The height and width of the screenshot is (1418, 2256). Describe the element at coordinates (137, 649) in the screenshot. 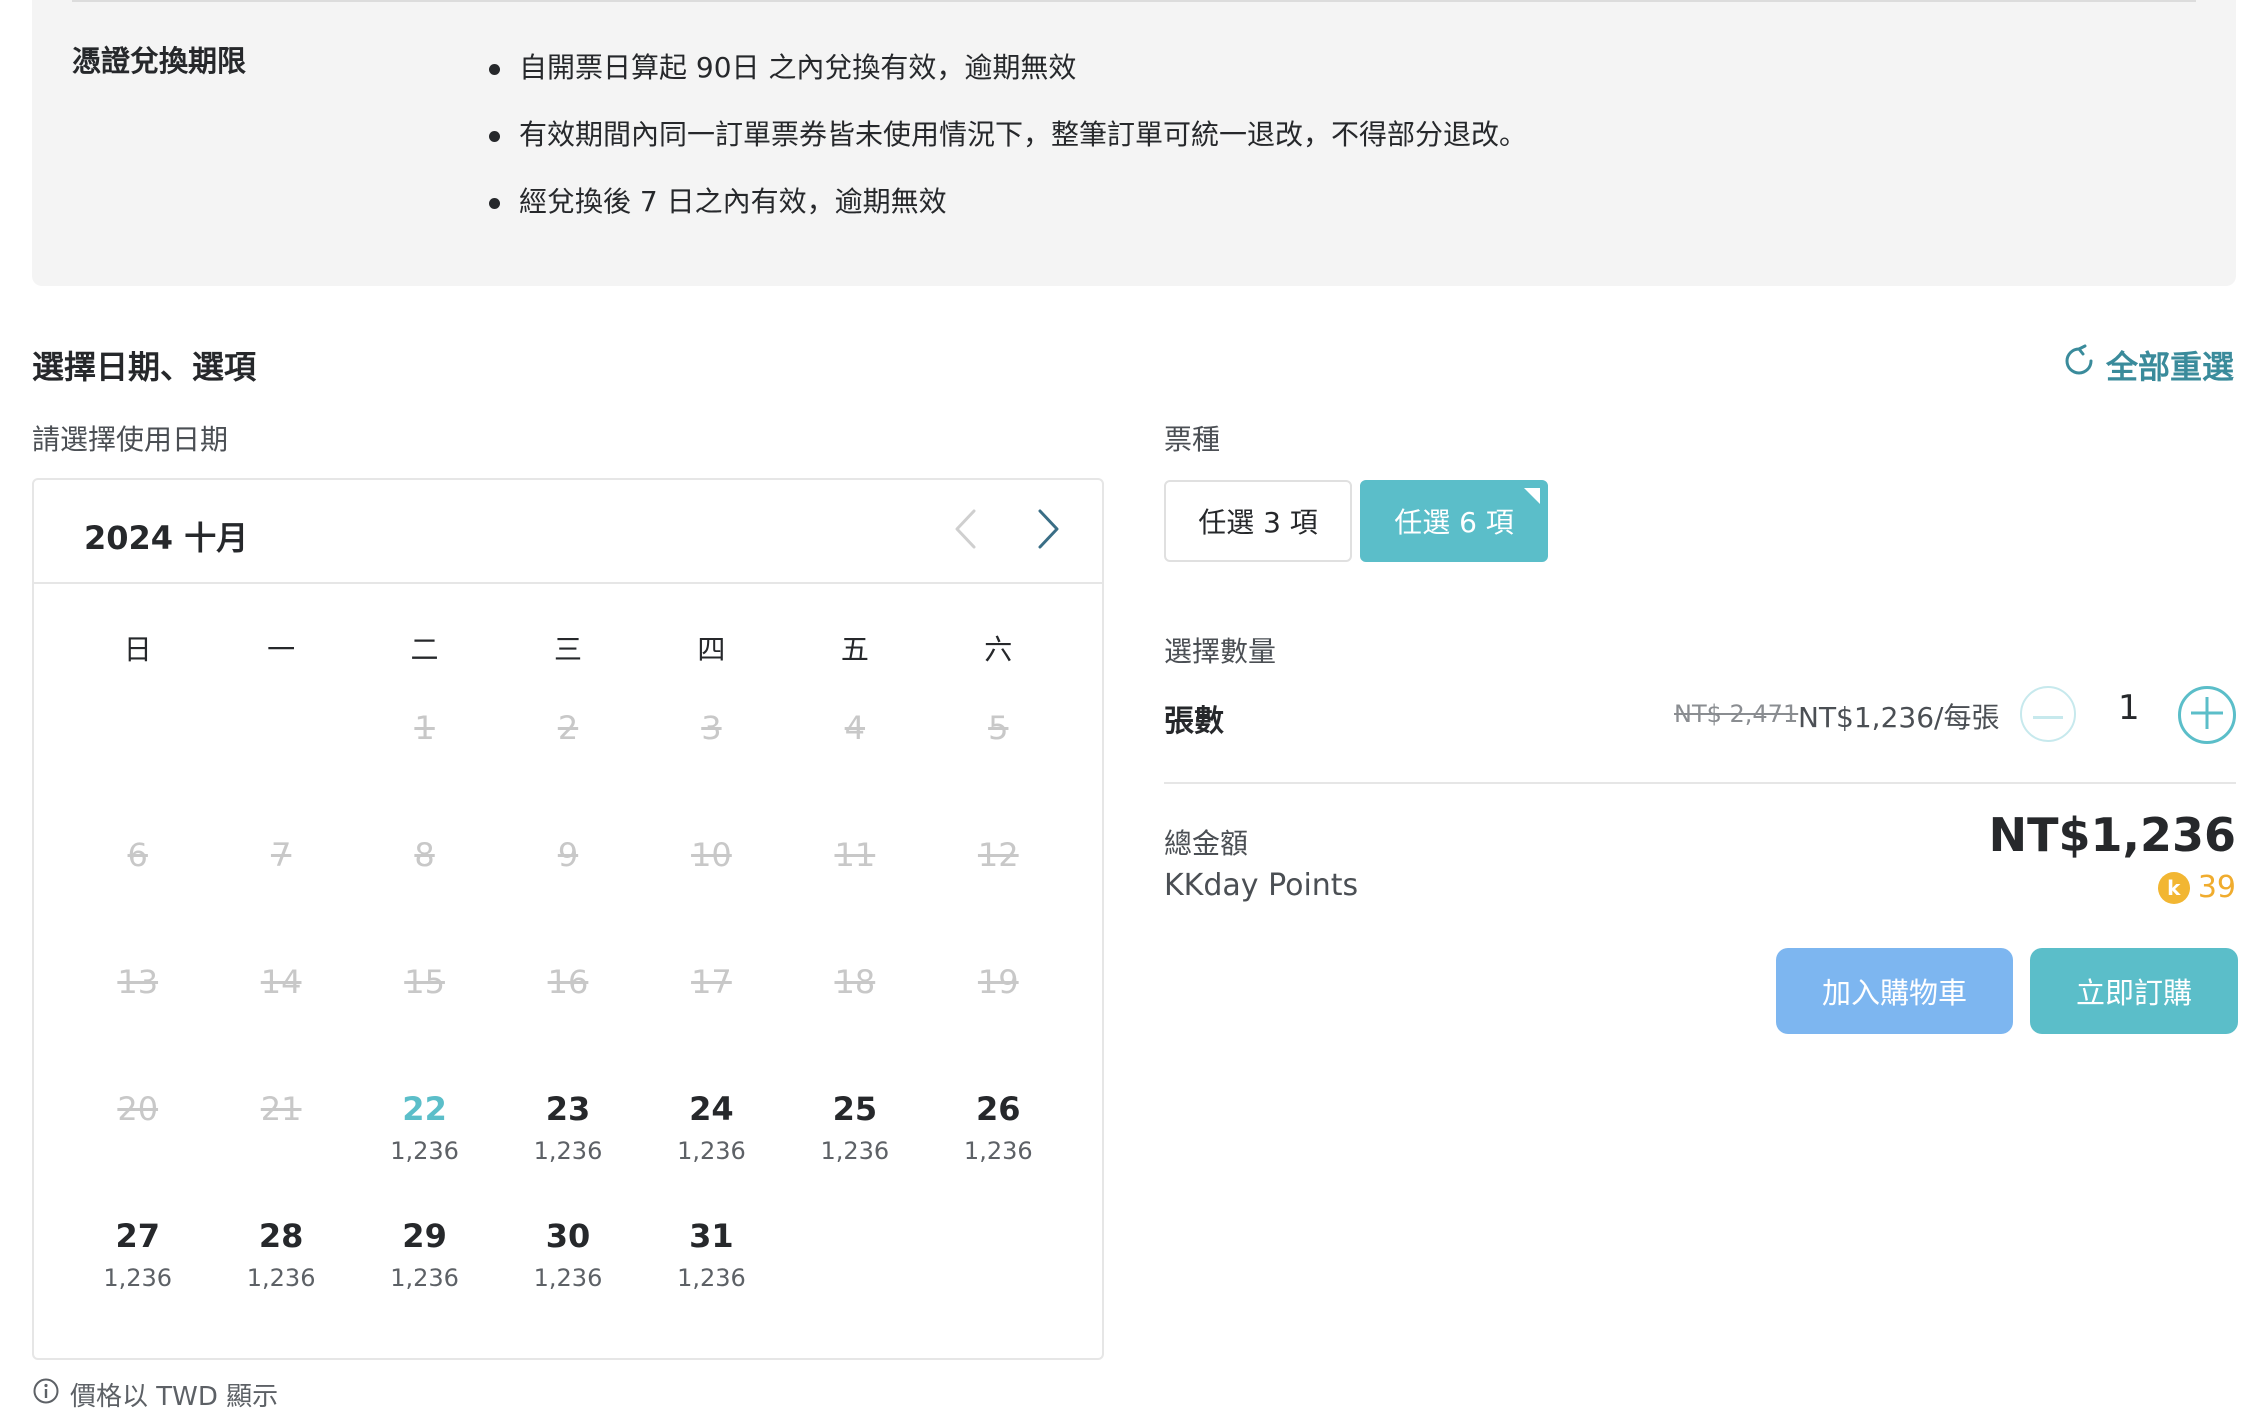

I see `weekday-label: 日` at that location.